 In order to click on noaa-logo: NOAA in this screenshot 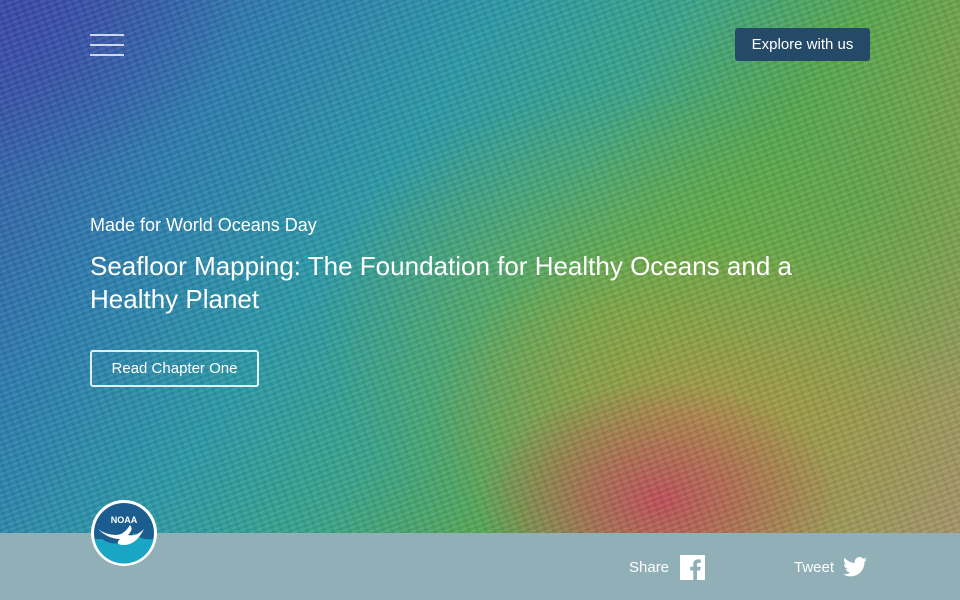, I will do `click(124, 533)`.